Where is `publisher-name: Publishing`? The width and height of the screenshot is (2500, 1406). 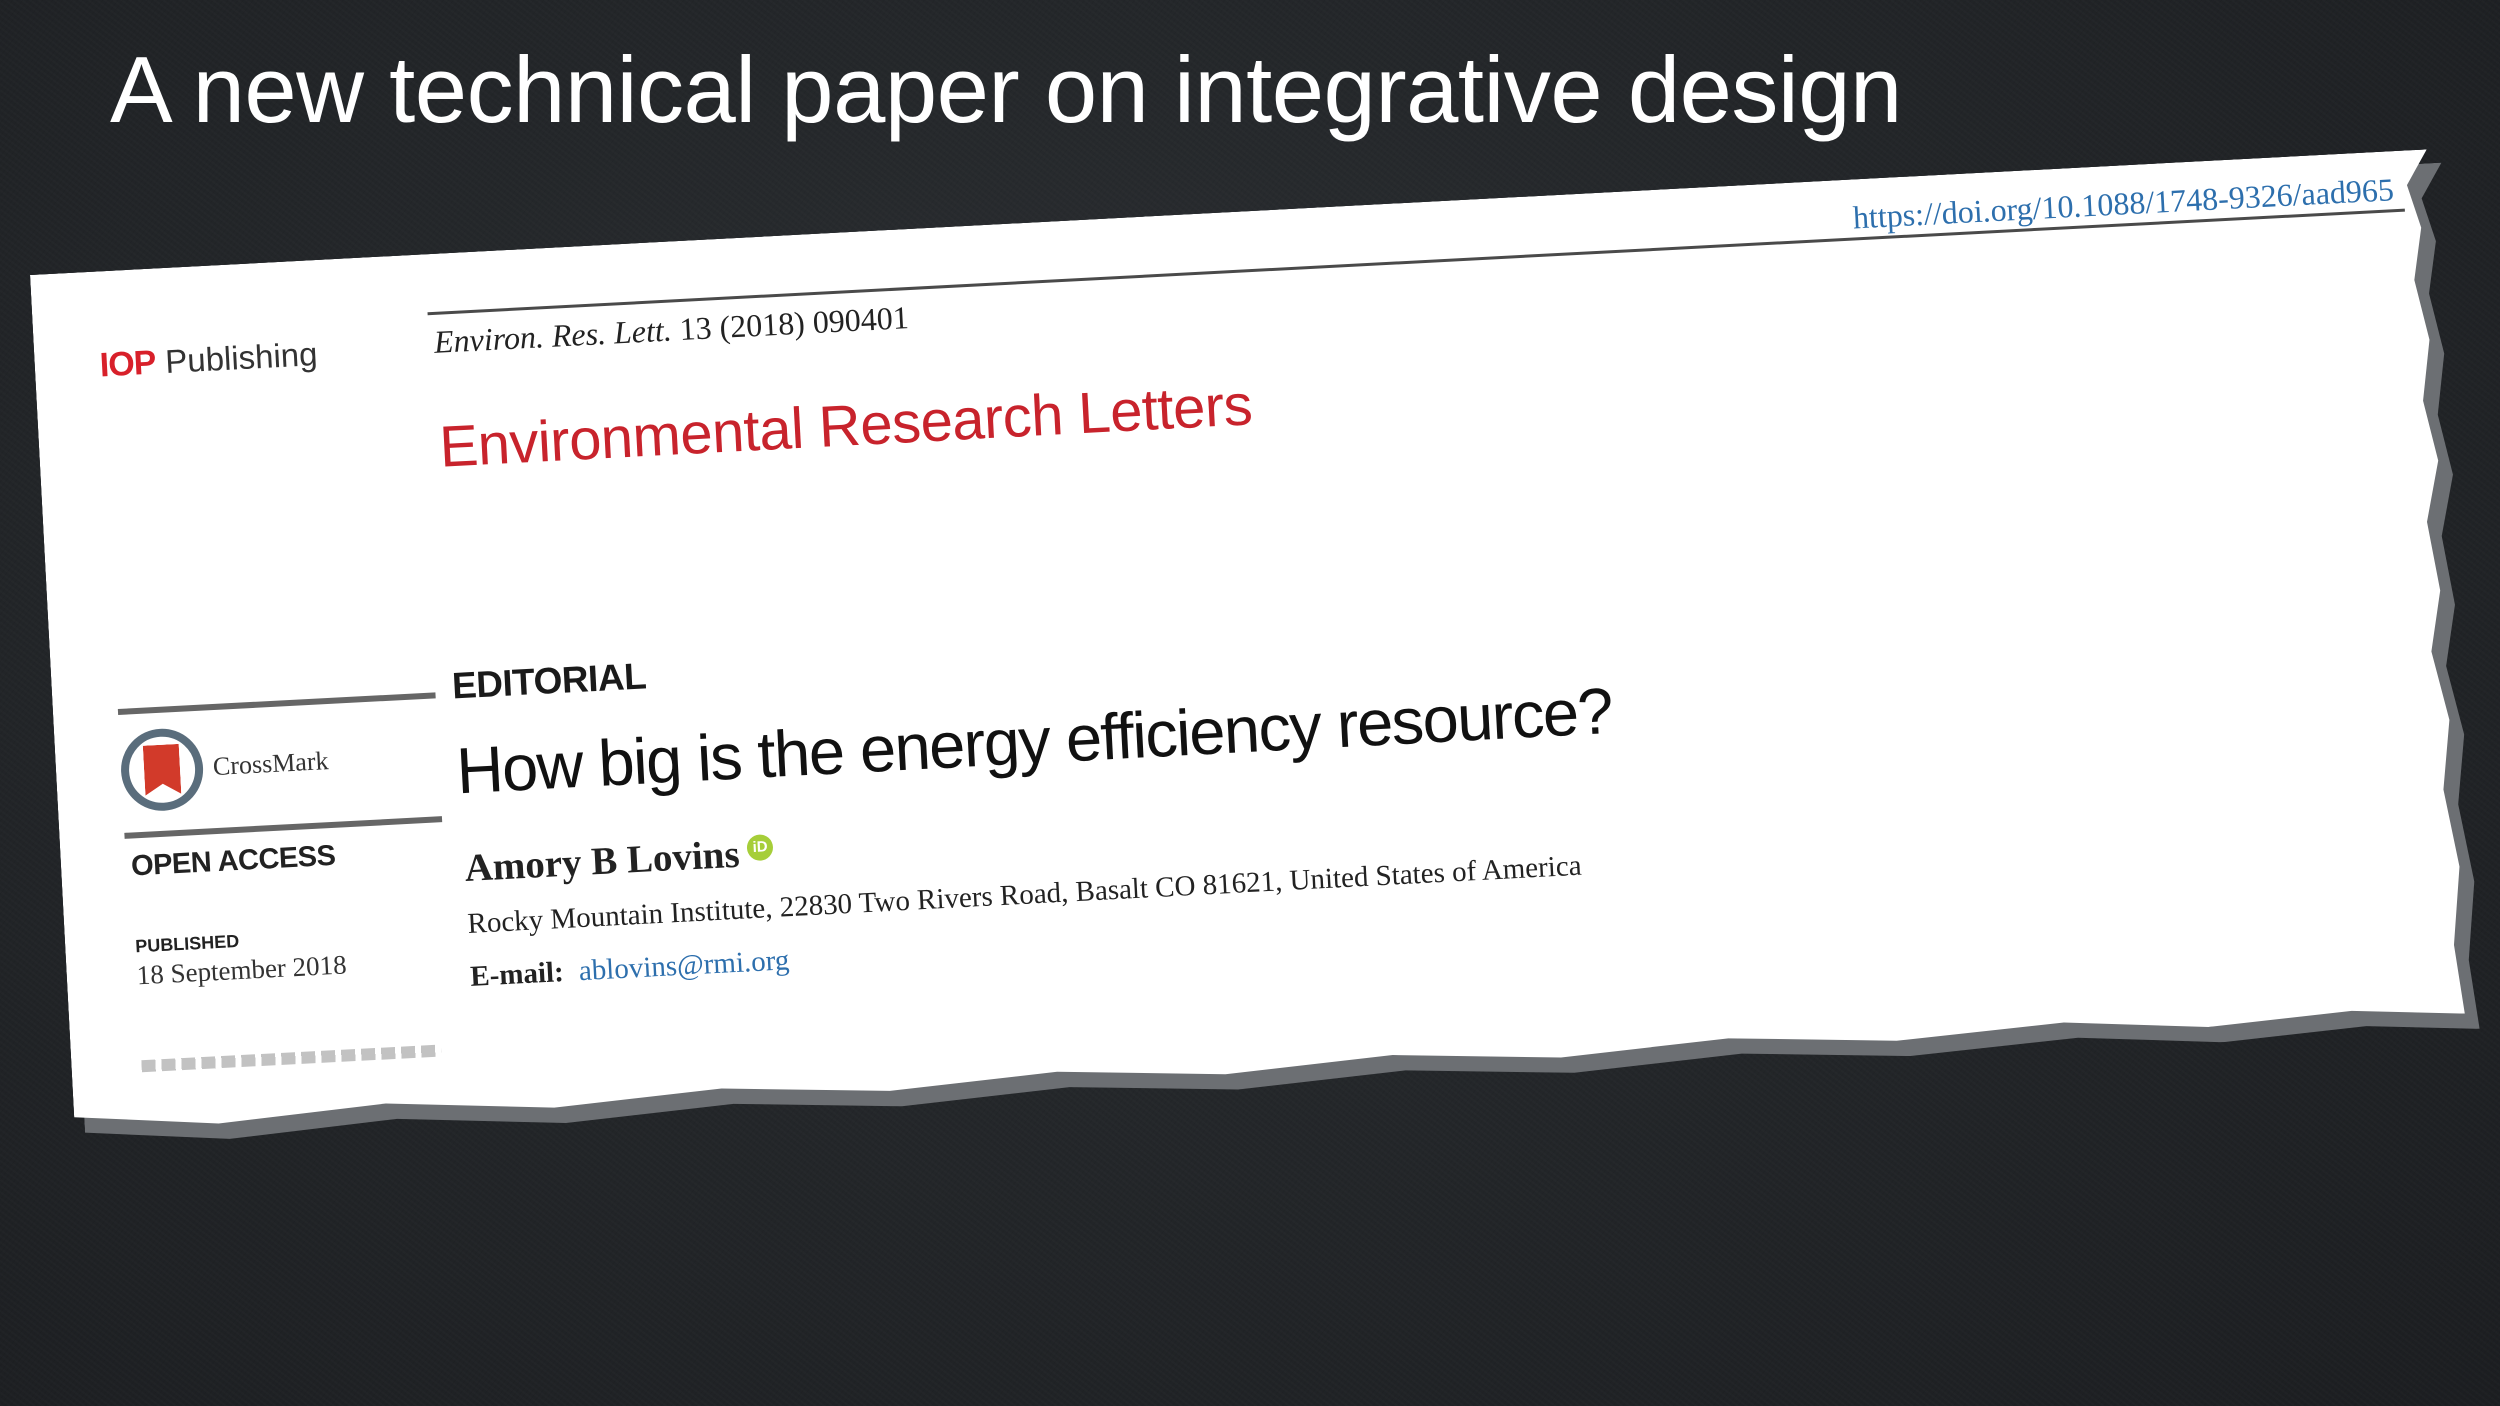
publisher-name: Publishing is located at coordinates (241, 358).